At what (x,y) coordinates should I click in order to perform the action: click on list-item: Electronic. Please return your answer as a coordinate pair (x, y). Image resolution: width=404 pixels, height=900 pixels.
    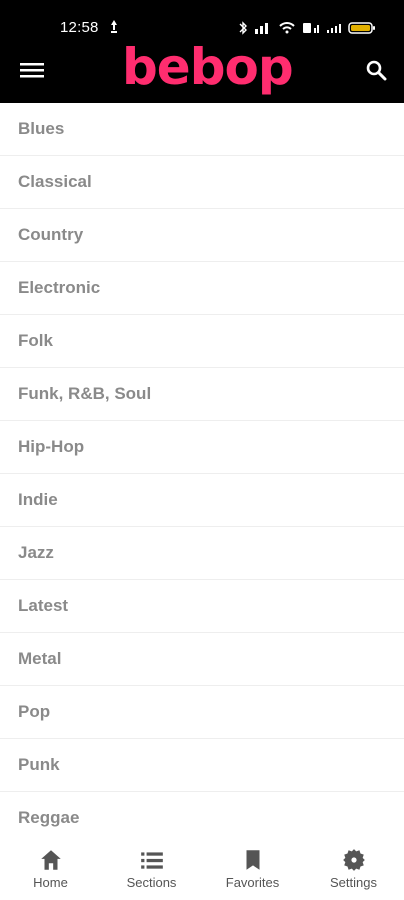
    Looking at the image, I should click on (202, 288).